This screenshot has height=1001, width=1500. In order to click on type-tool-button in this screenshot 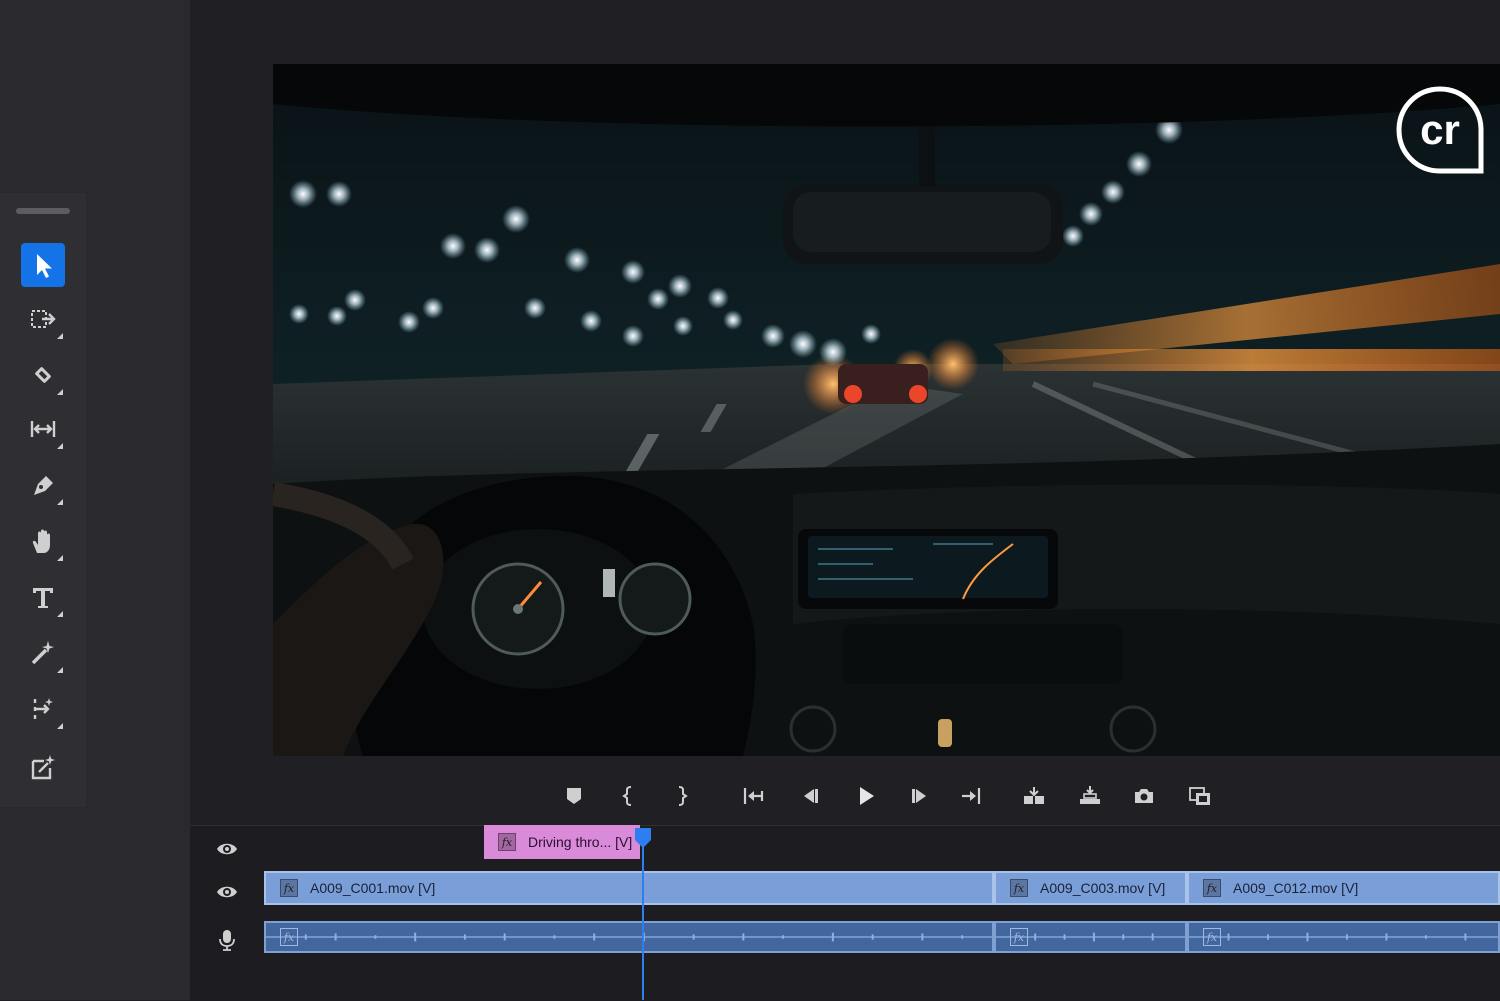, I will do `click(43, 597)`.